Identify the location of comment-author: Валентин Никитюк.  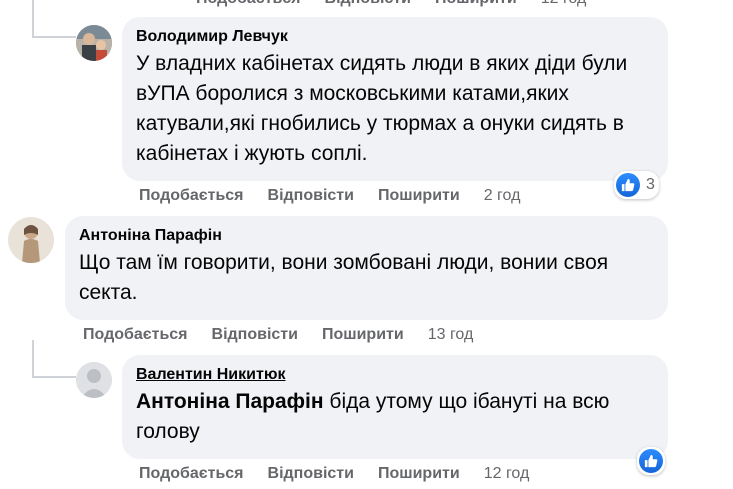
(395, 375).